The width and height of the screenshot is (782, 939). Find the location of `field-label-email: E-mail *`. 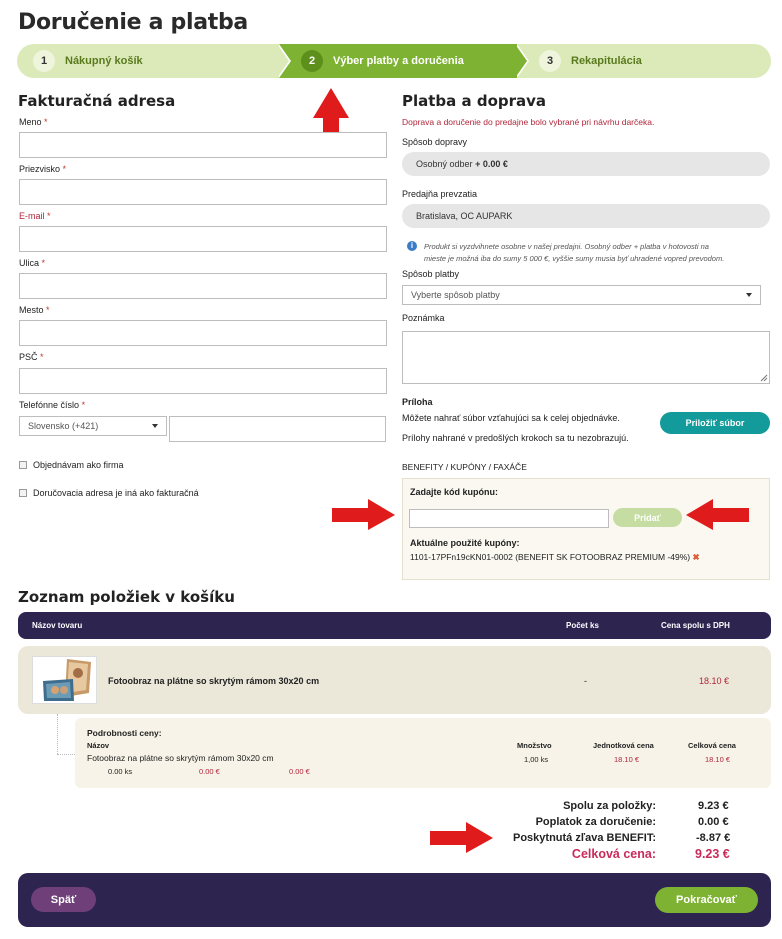

field-label-email: E-mail * is located at coordinates (35, 216).